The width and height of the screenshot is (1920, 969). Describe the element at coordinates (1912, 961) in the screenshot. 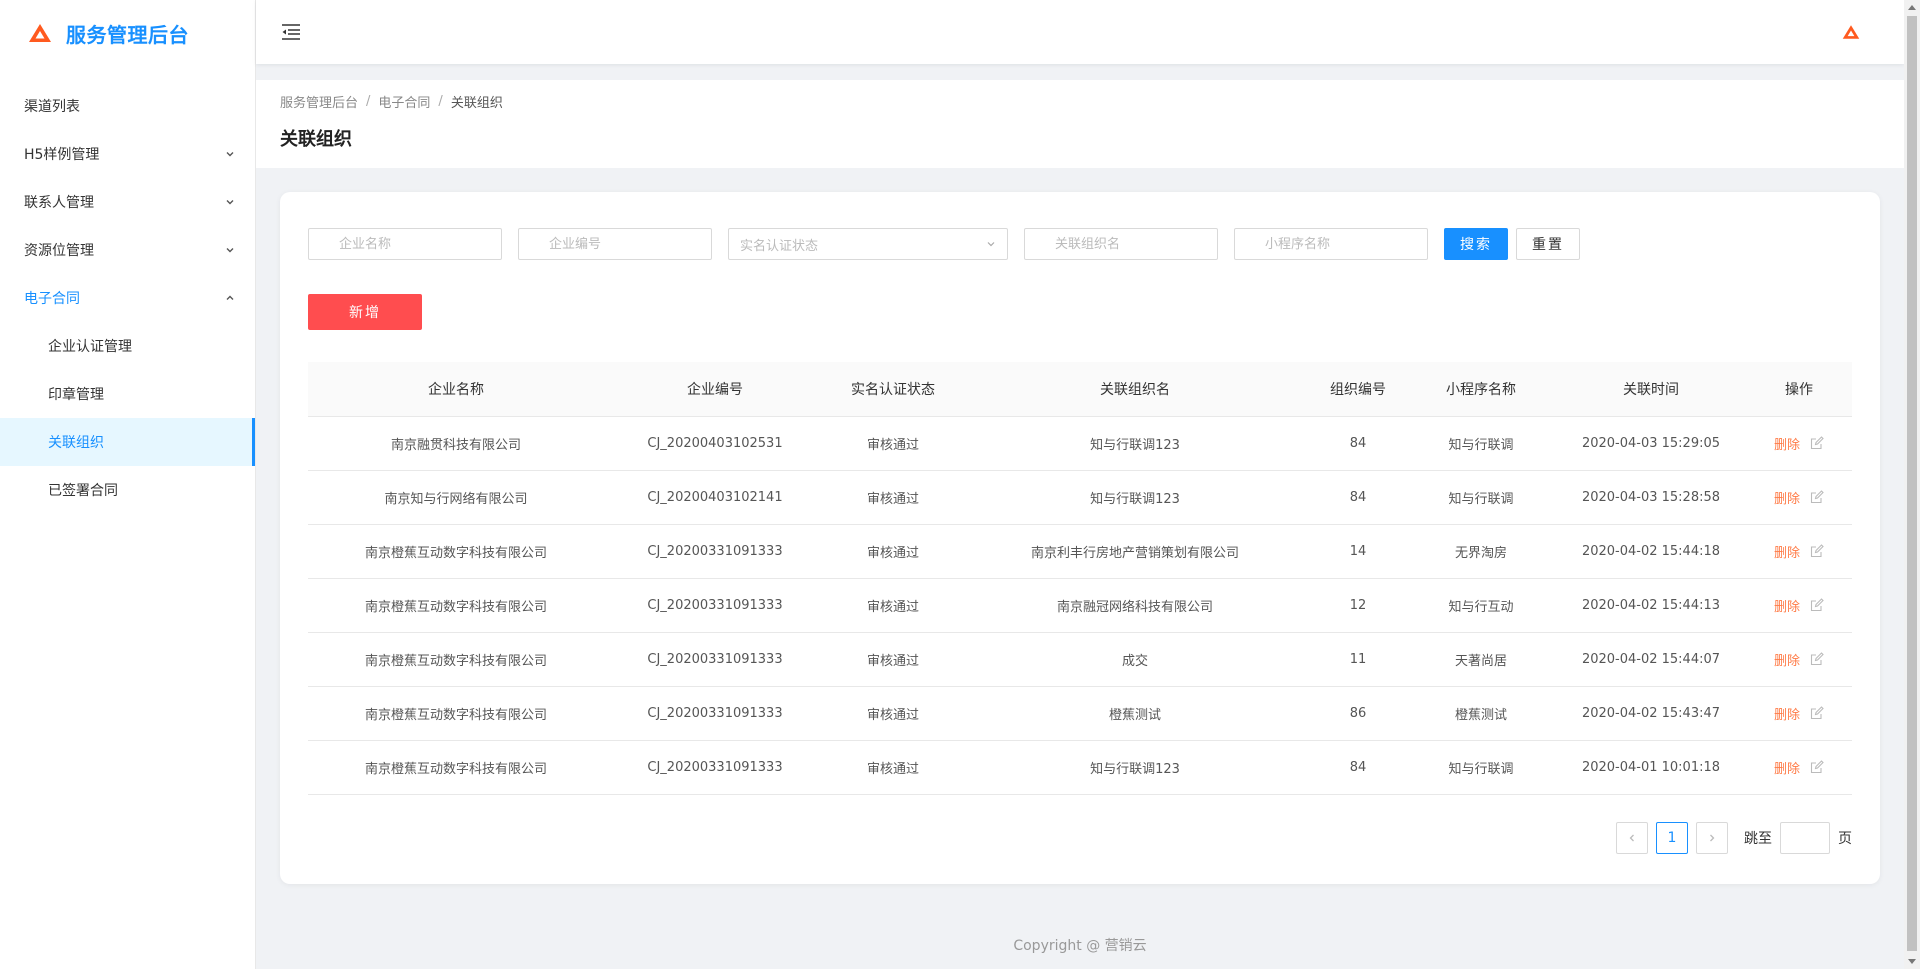

I see `scroll-down-arrow-icon` at that location.